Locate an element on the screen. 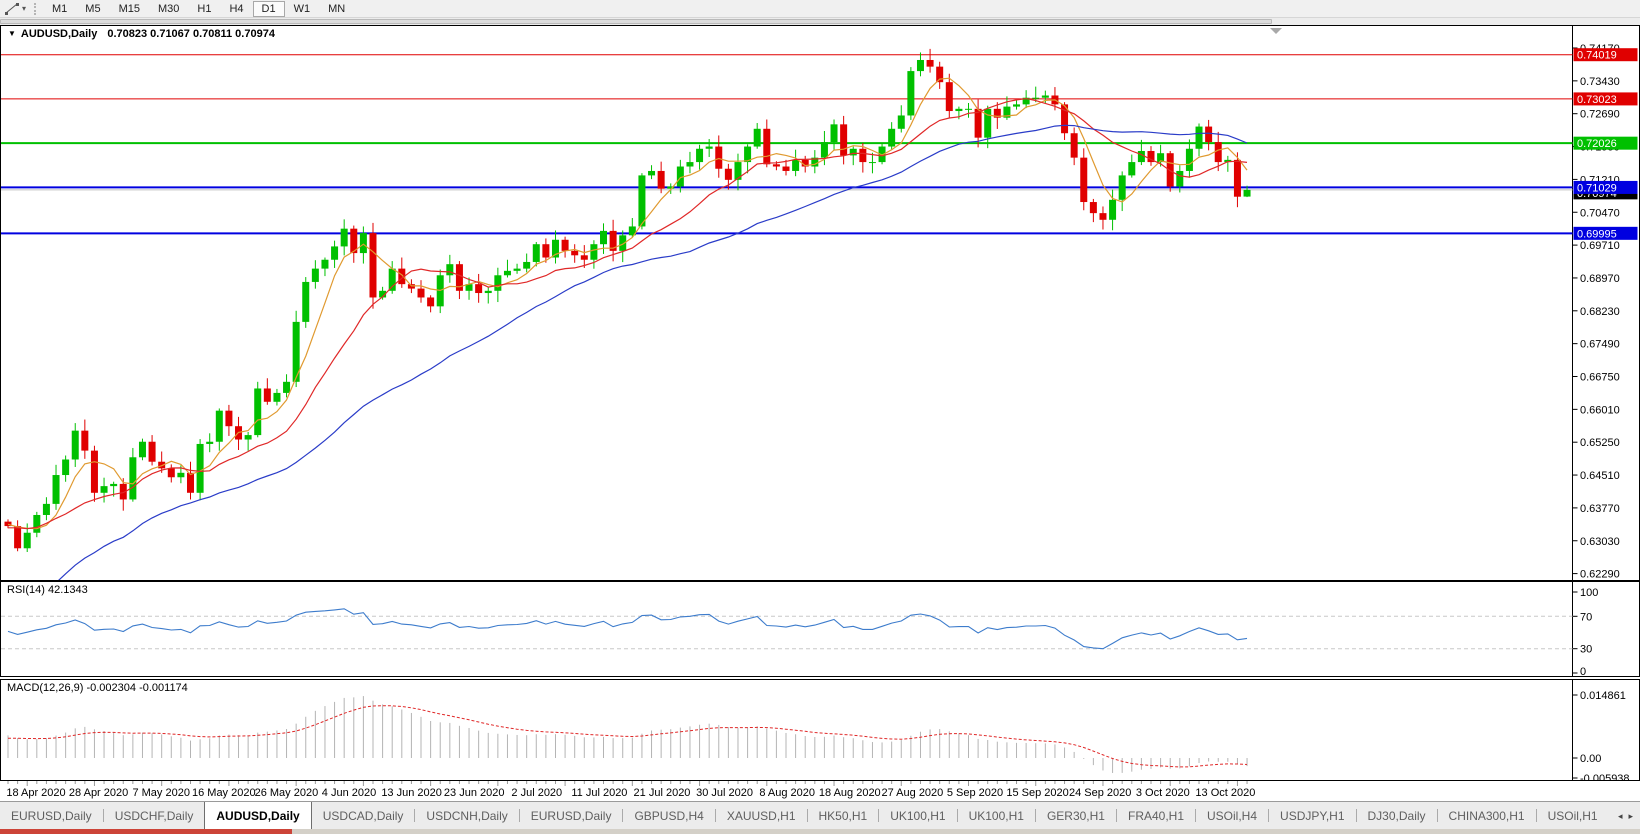  tab-xauusd-h1: XAUUSD,H1 is located at coordinates (761, 815).